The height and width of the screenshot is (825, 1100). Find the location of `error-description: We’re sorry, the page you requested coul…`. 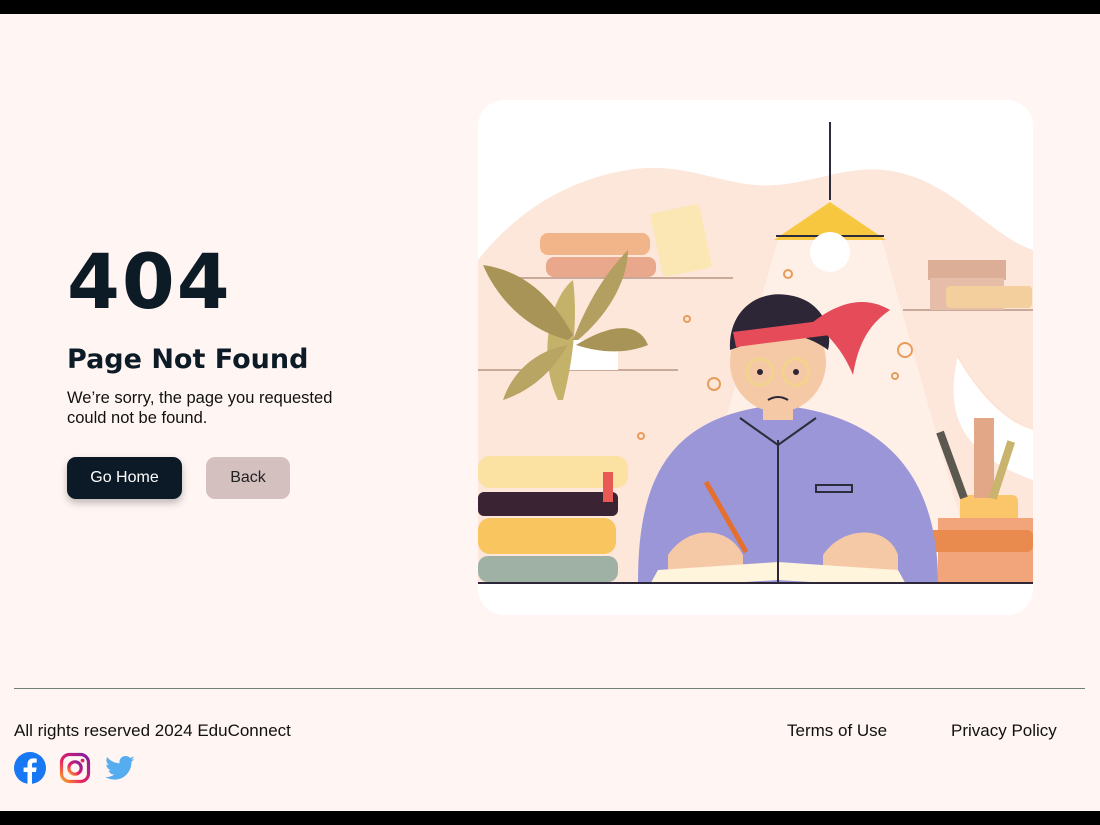

error-description: We’re sorry, the page you requested coul… is located at coordinates (200, 408).